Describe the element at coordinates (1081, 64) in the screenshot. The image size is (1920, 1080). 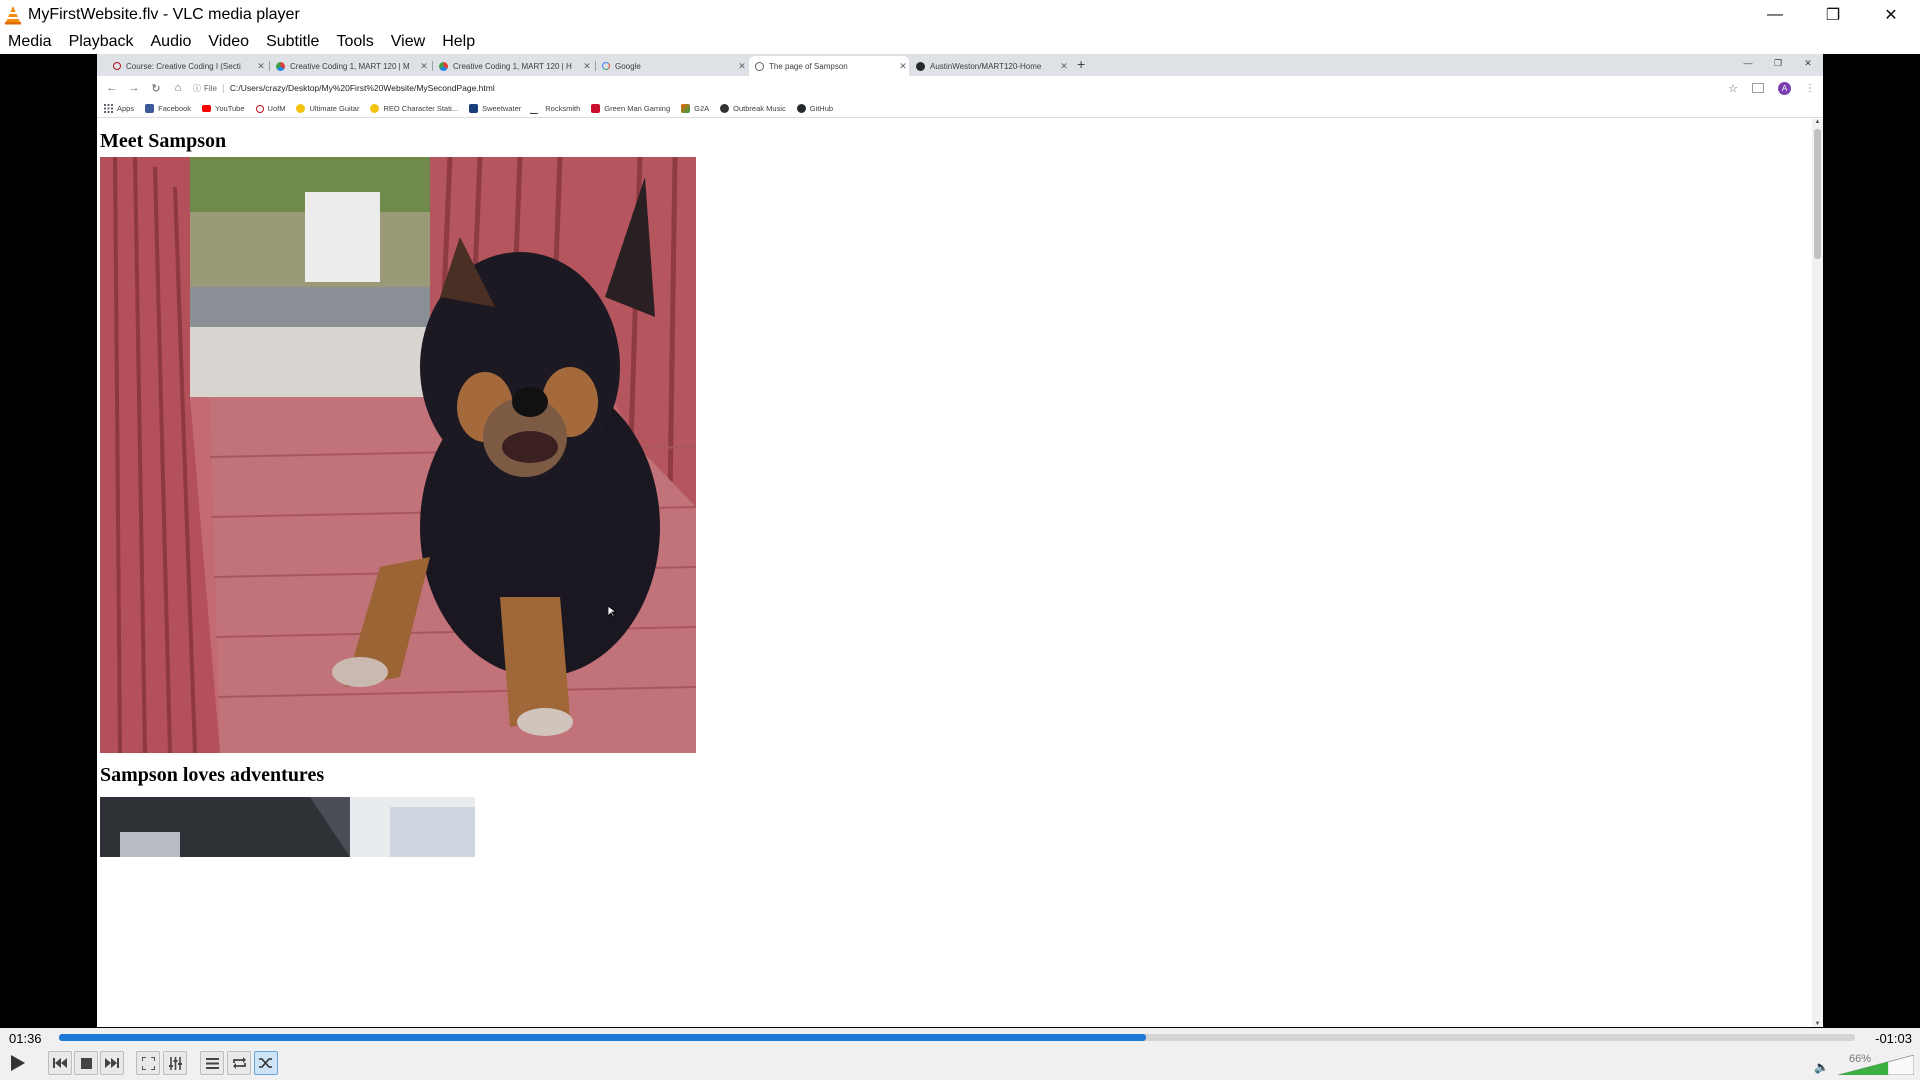
I see `new-tab-icon: +` at that location.